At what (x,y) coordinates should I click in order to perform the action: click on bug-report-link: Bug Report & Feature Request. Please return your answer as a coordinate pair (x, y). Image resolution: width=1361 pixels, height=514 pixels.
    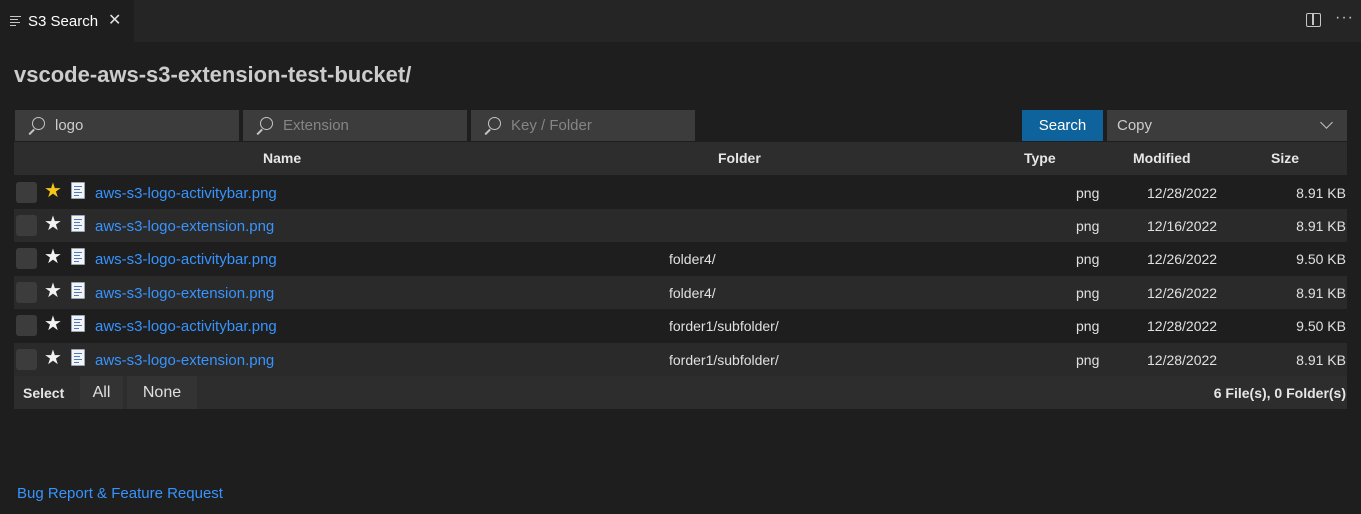
    Looking at the image, I should click on (120, 493).